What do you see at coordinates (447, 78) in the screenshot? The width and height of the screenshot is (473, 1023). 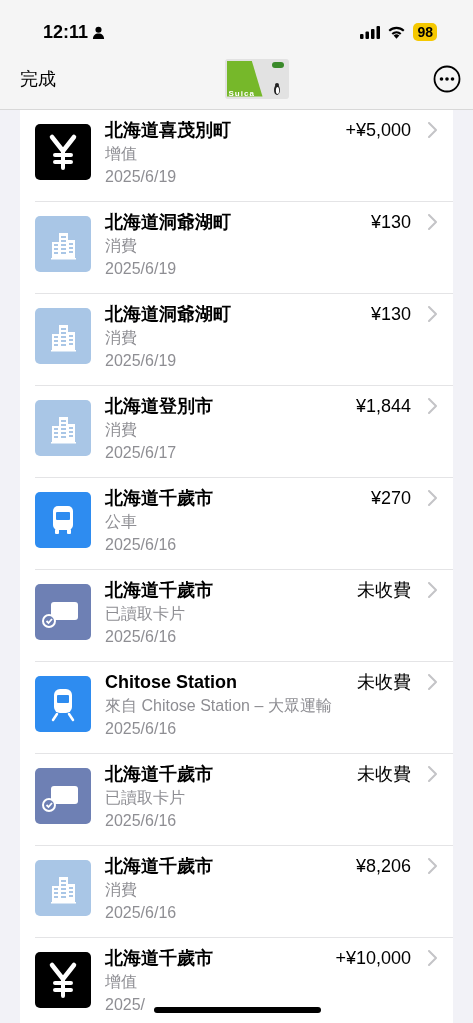 I see `more-button` at bounding box center [447, 78].